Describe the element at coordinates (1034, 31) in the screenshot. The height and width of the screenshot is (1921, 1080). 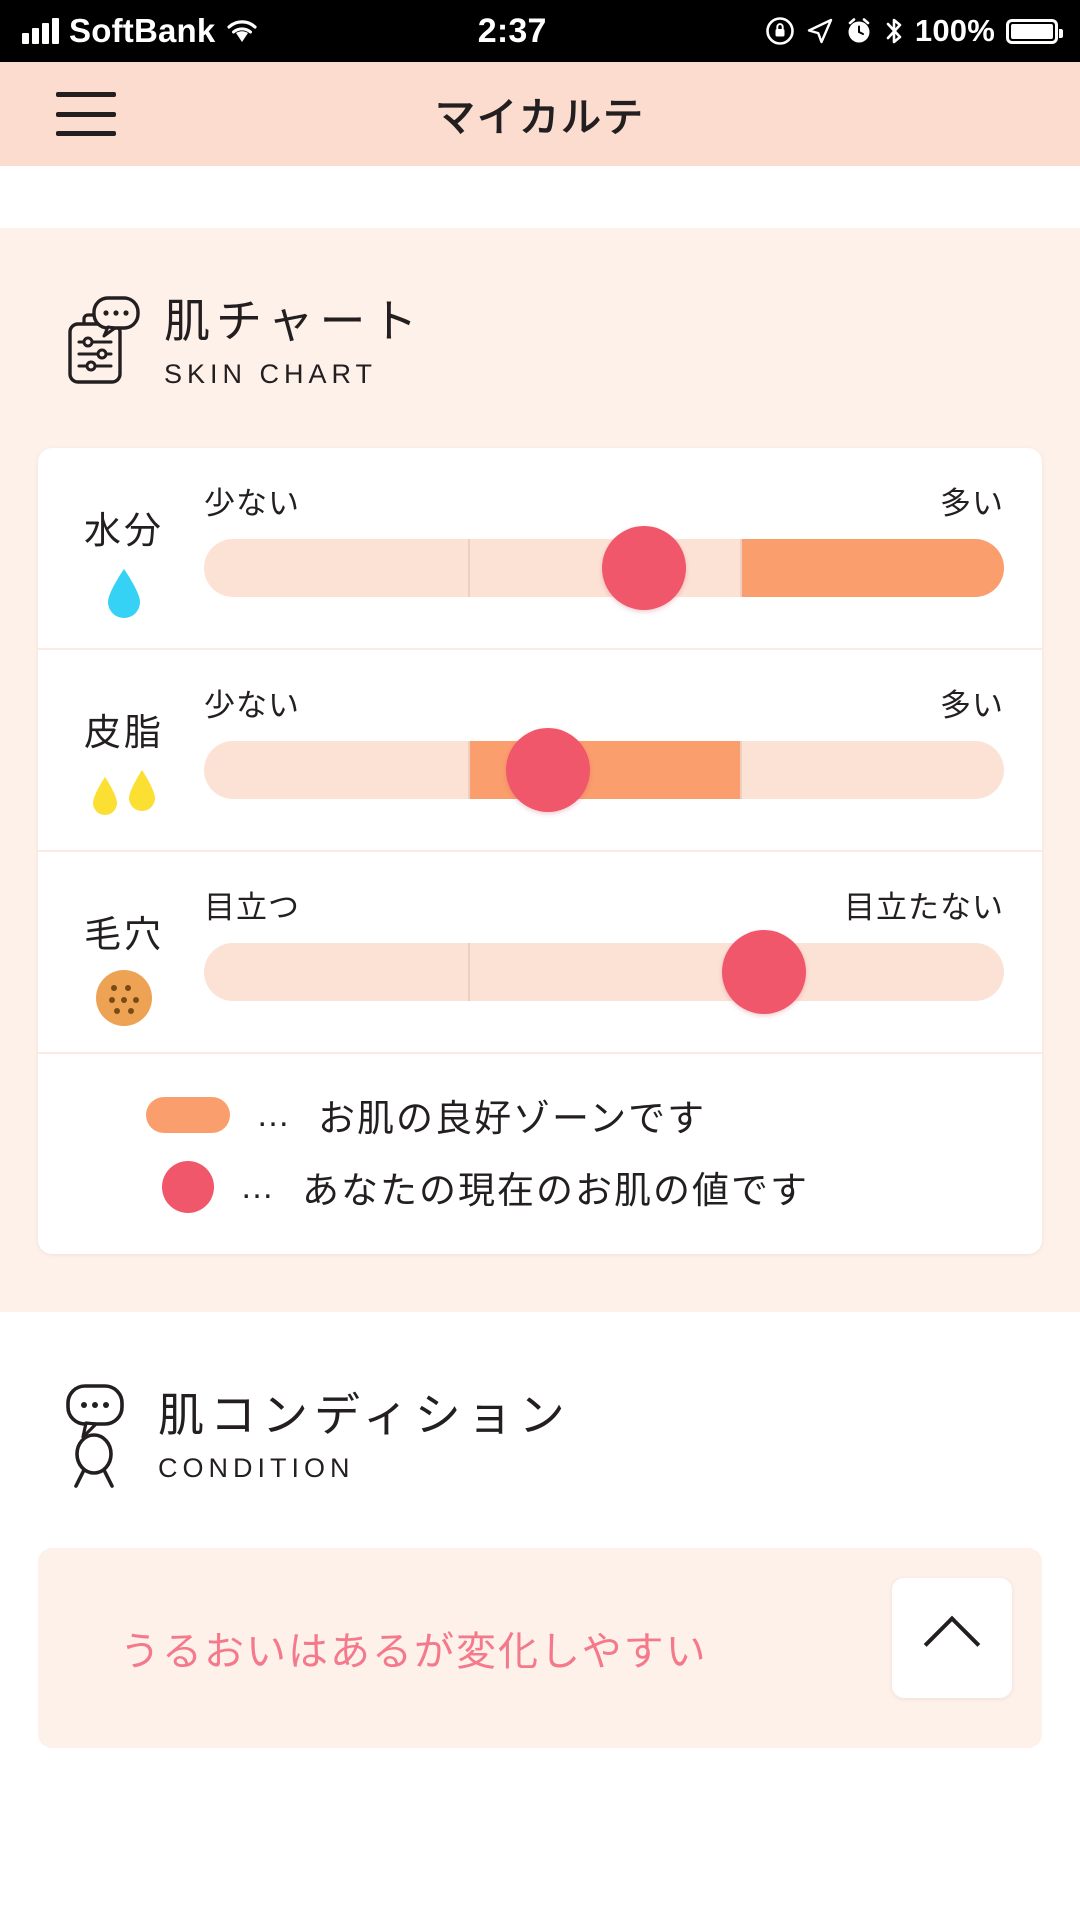
I see `battery-icon` at that location.